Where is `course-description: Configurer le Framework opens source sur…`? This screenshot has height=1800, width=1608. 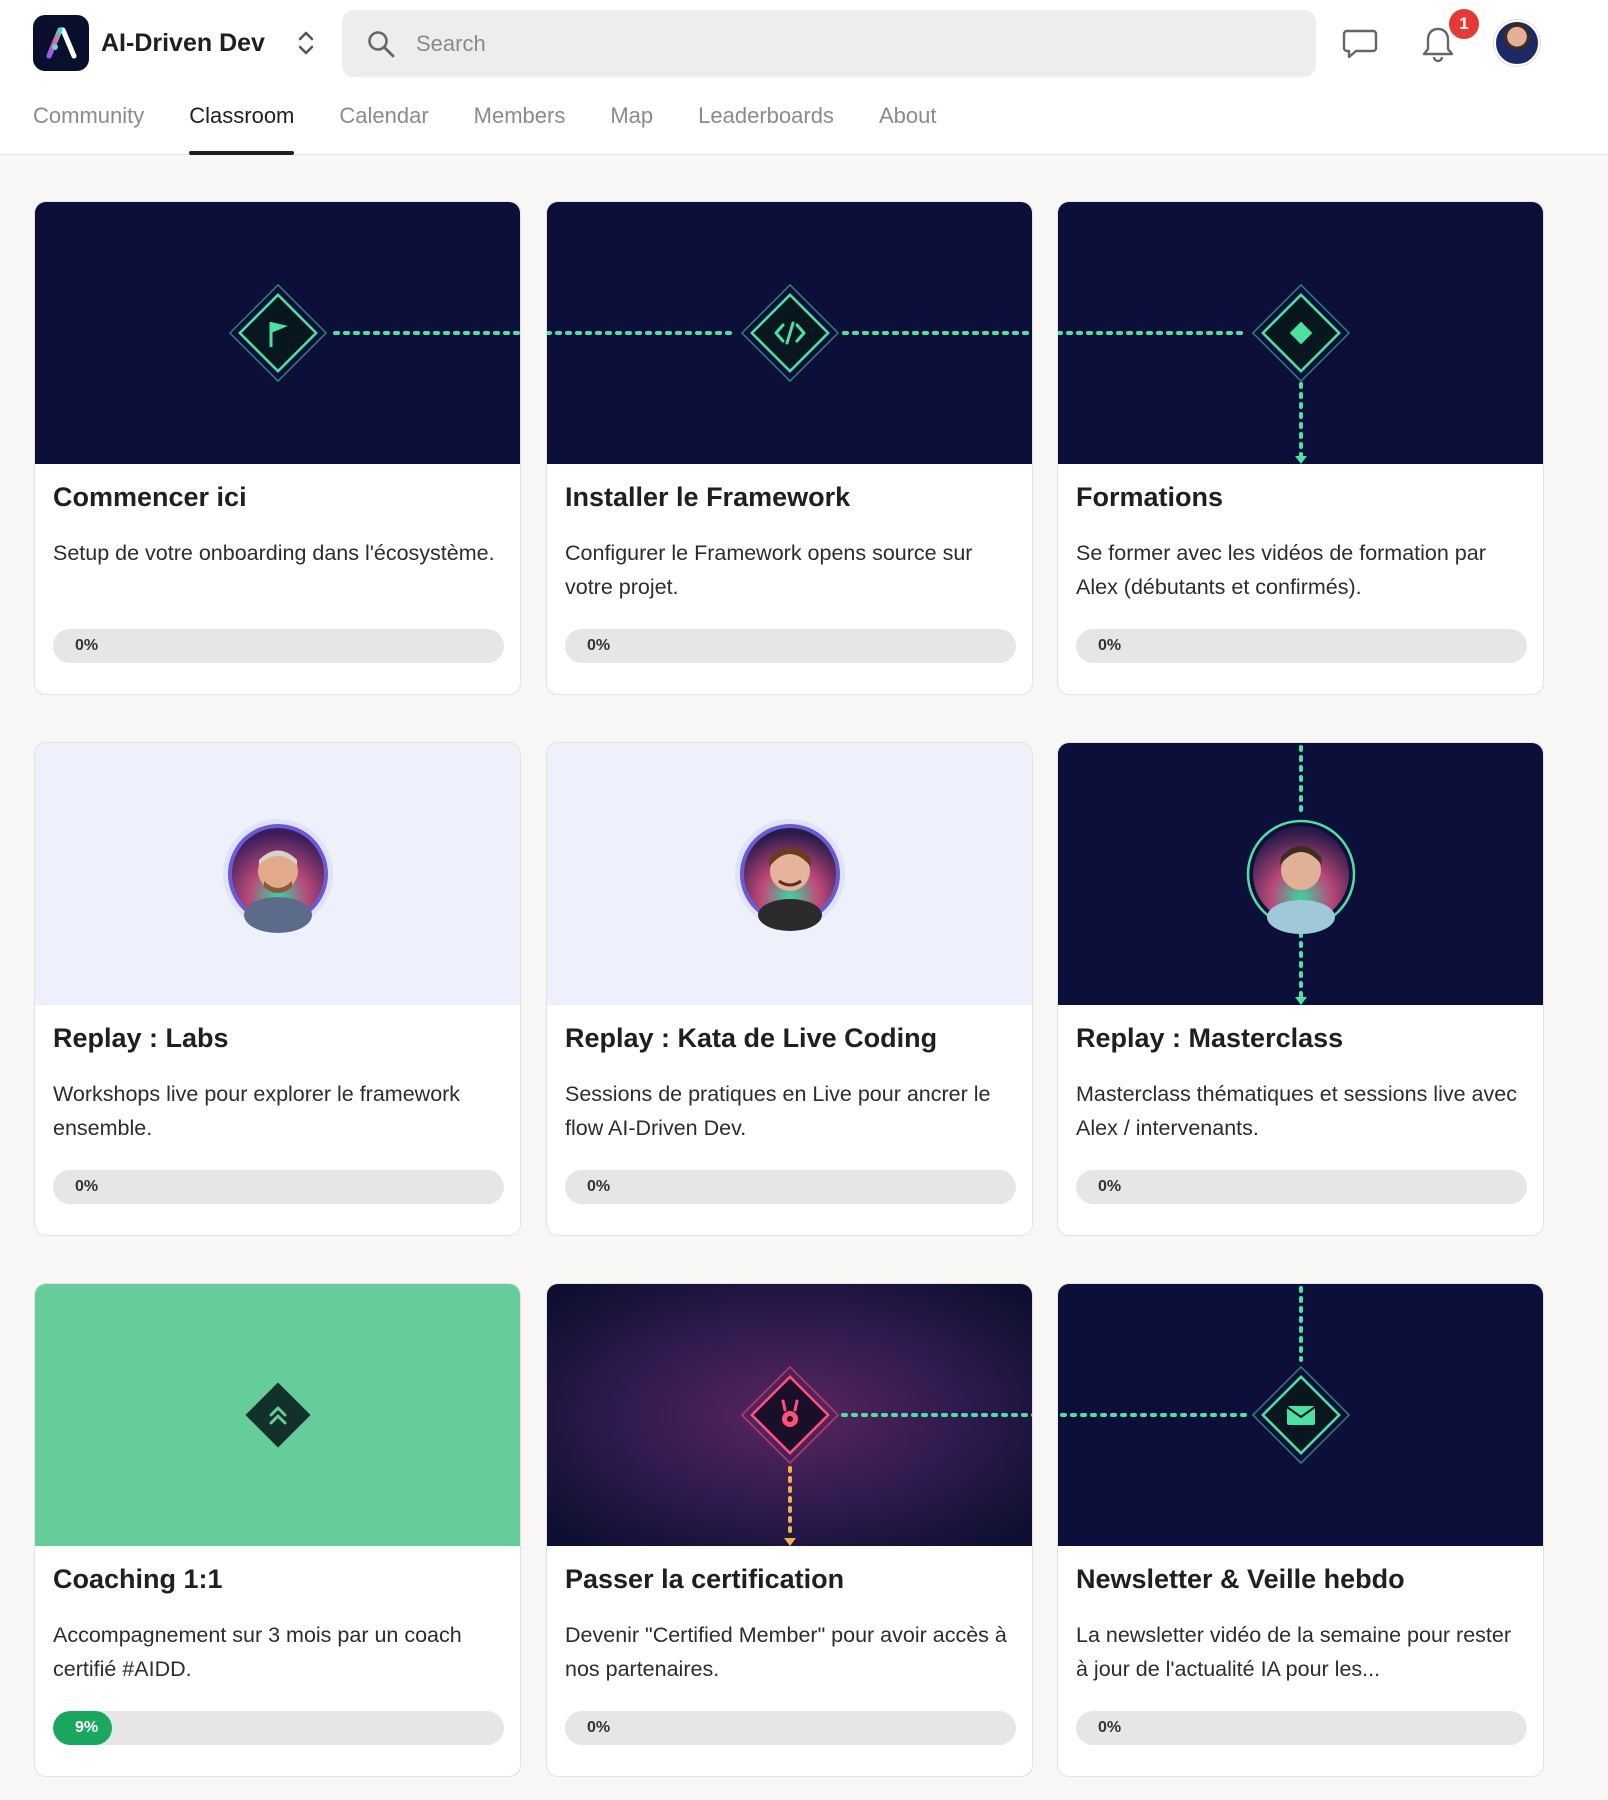 course-description: Configurer le Framework opens source sur… is located at coordinates (769, 570).